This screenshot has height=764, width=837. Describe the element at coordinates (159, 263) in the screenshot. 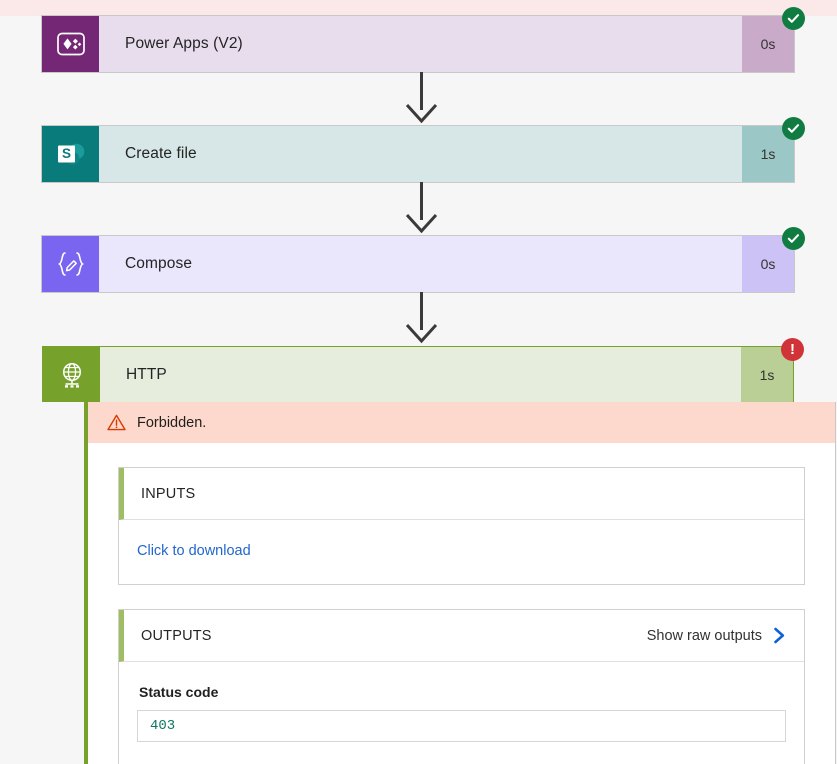

I see `step-title: Compose` at that location.